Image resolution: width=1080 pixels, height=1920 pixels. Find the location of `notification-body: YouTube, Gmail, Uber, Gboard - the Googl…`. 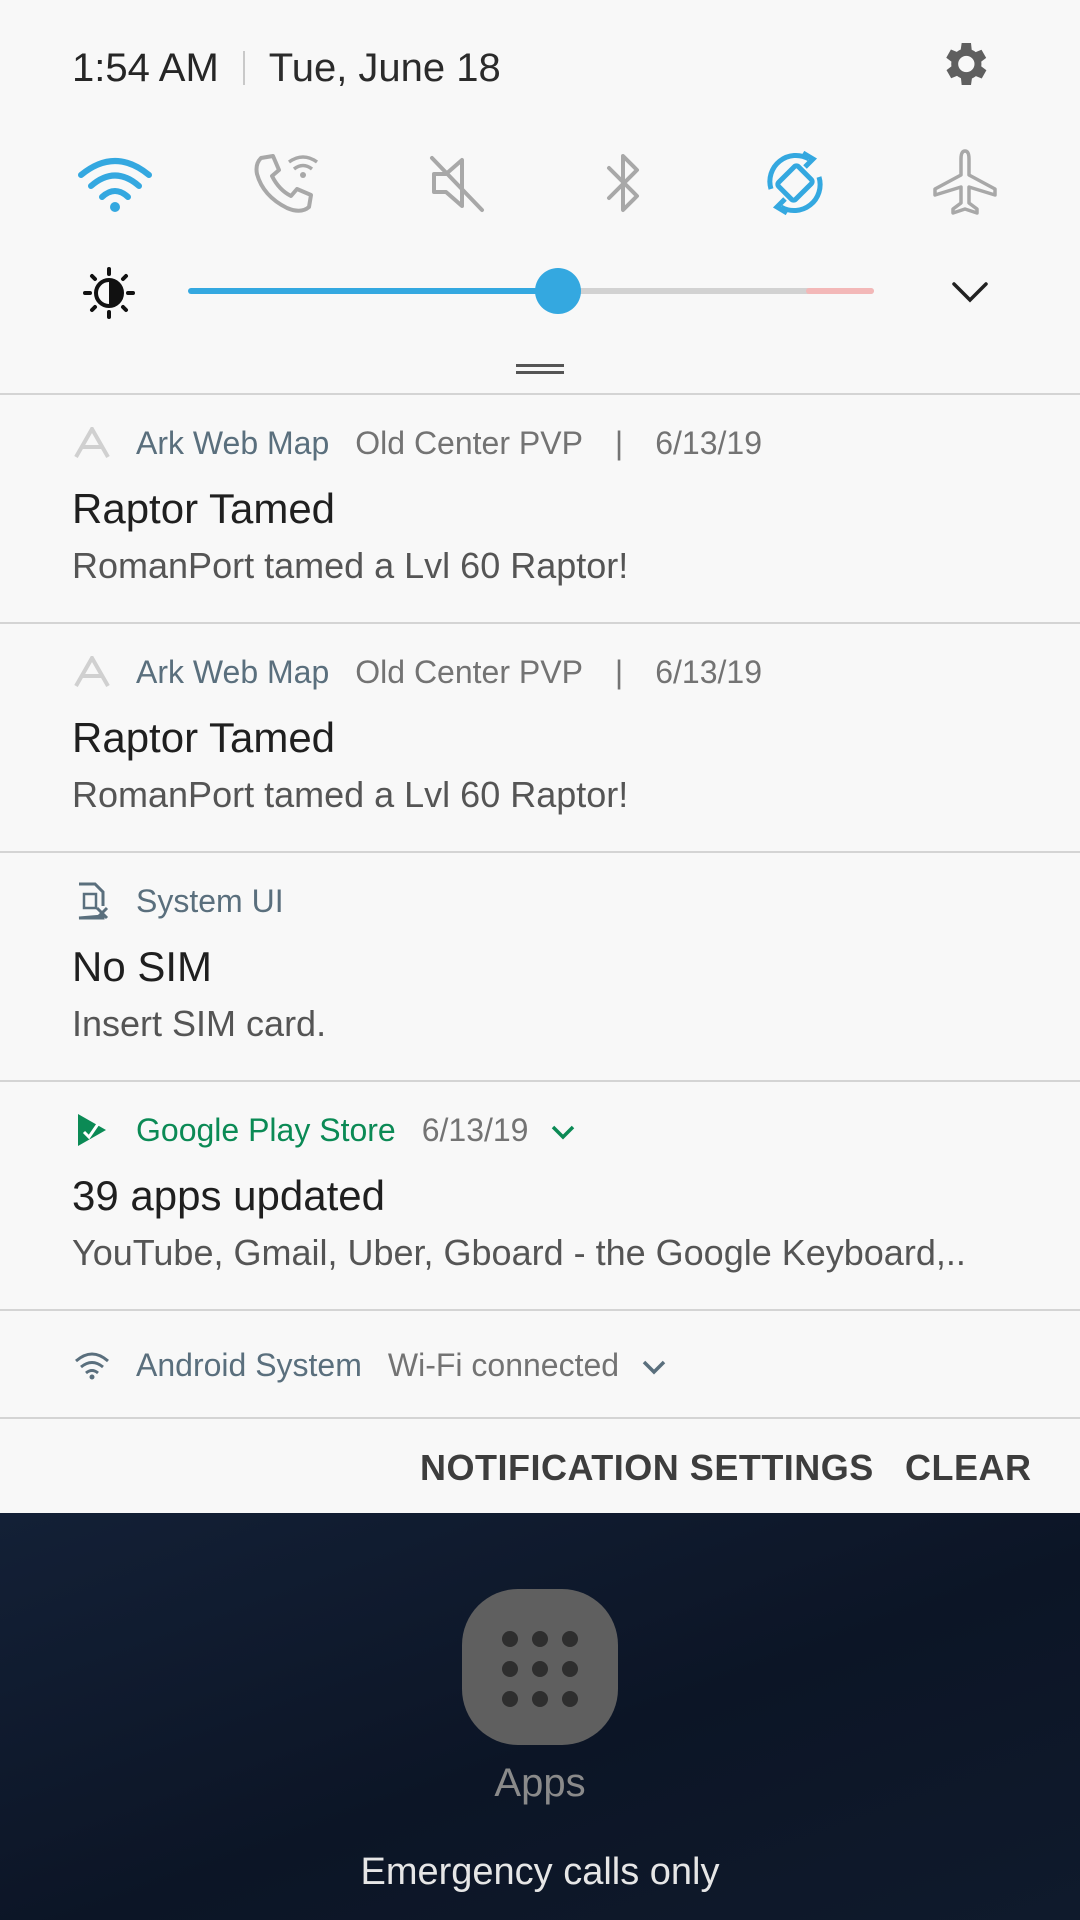

notification-body: YouTube, Gmail, Uber, Gboard - the Googl… is located at coordinates (519, 1252).